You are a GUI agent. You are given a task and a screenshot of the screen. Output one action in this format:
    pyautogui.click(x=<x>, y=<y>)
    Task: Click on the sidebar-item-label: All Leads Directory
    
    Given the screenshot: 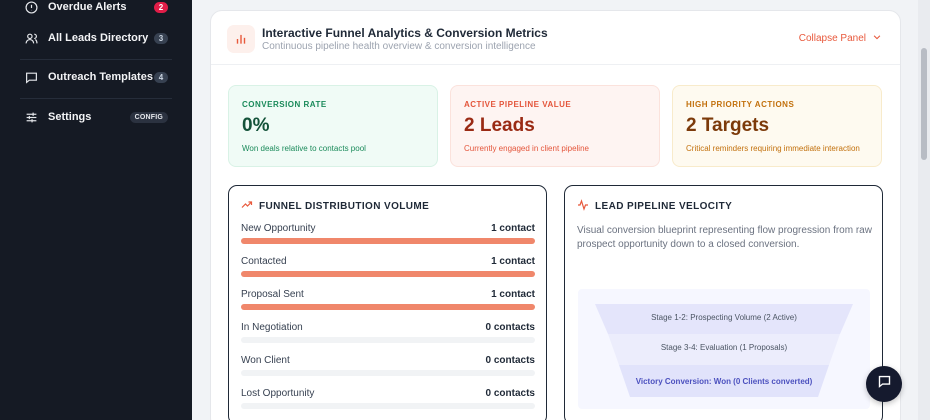 What is the action you would take?
    pyautogui.click(x=98, y=38)
    